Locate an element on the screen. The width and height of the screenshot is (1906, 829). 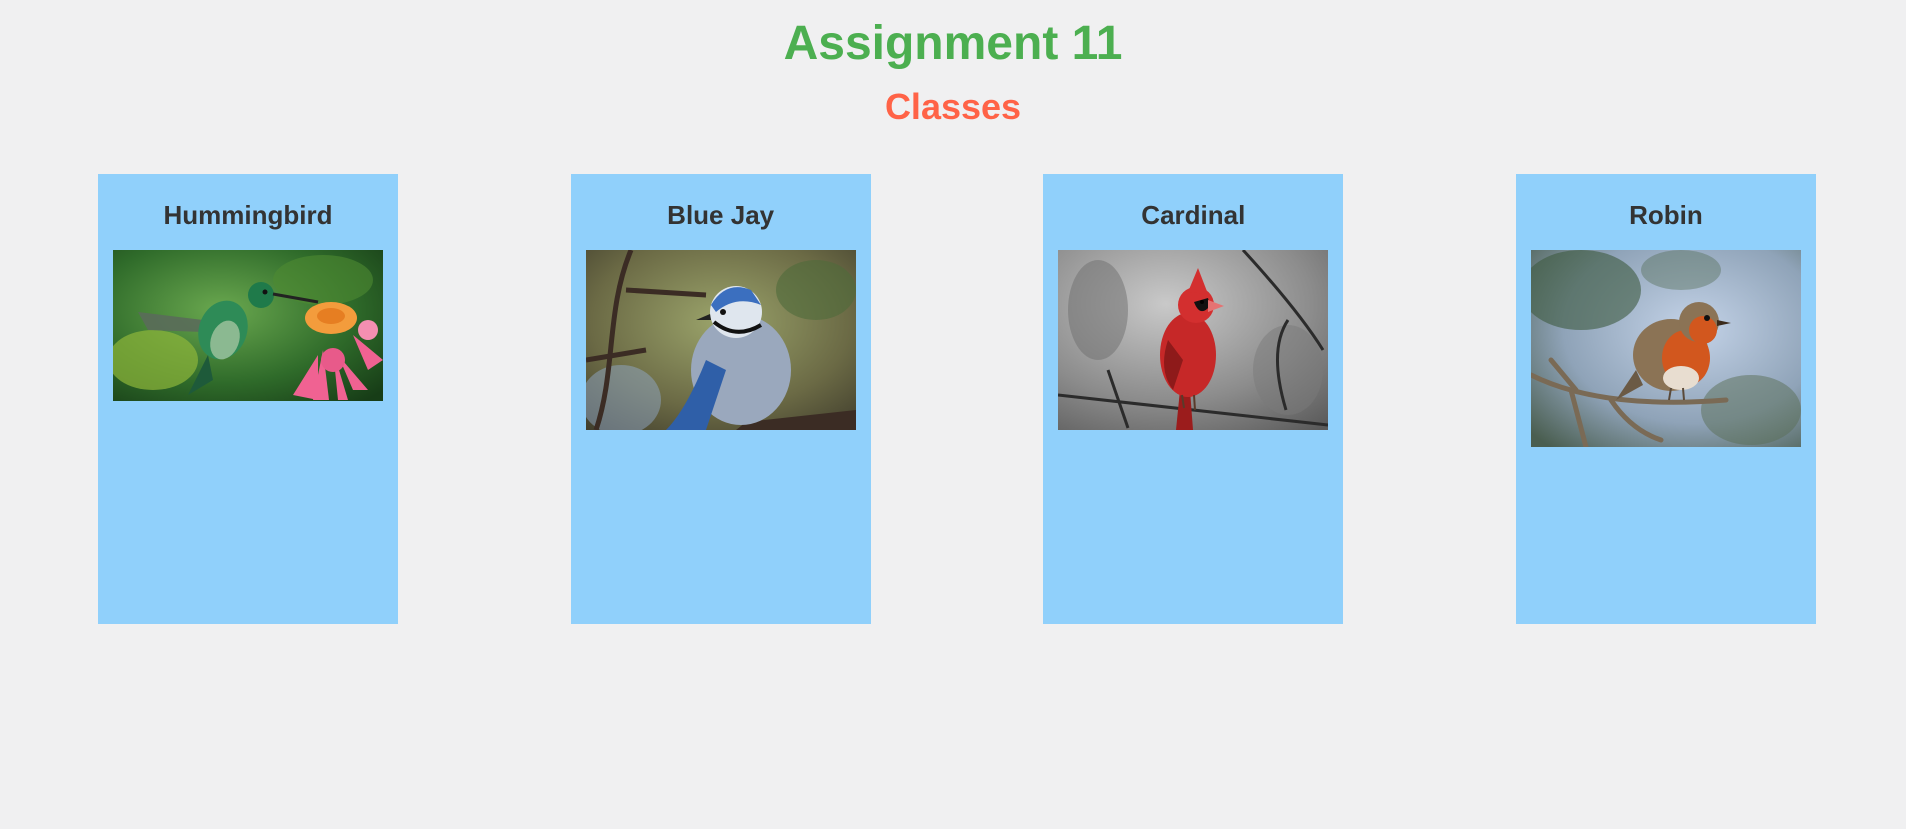
robin-photo is located at coordinates (1665, 348).